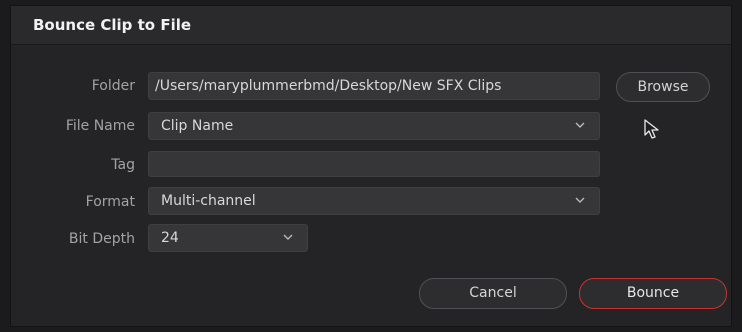 The image size is (742, 332). Describe the element at coordinates (374, 201) in the screenshot. I see `format-dropdown: Multi-channel` at that location.